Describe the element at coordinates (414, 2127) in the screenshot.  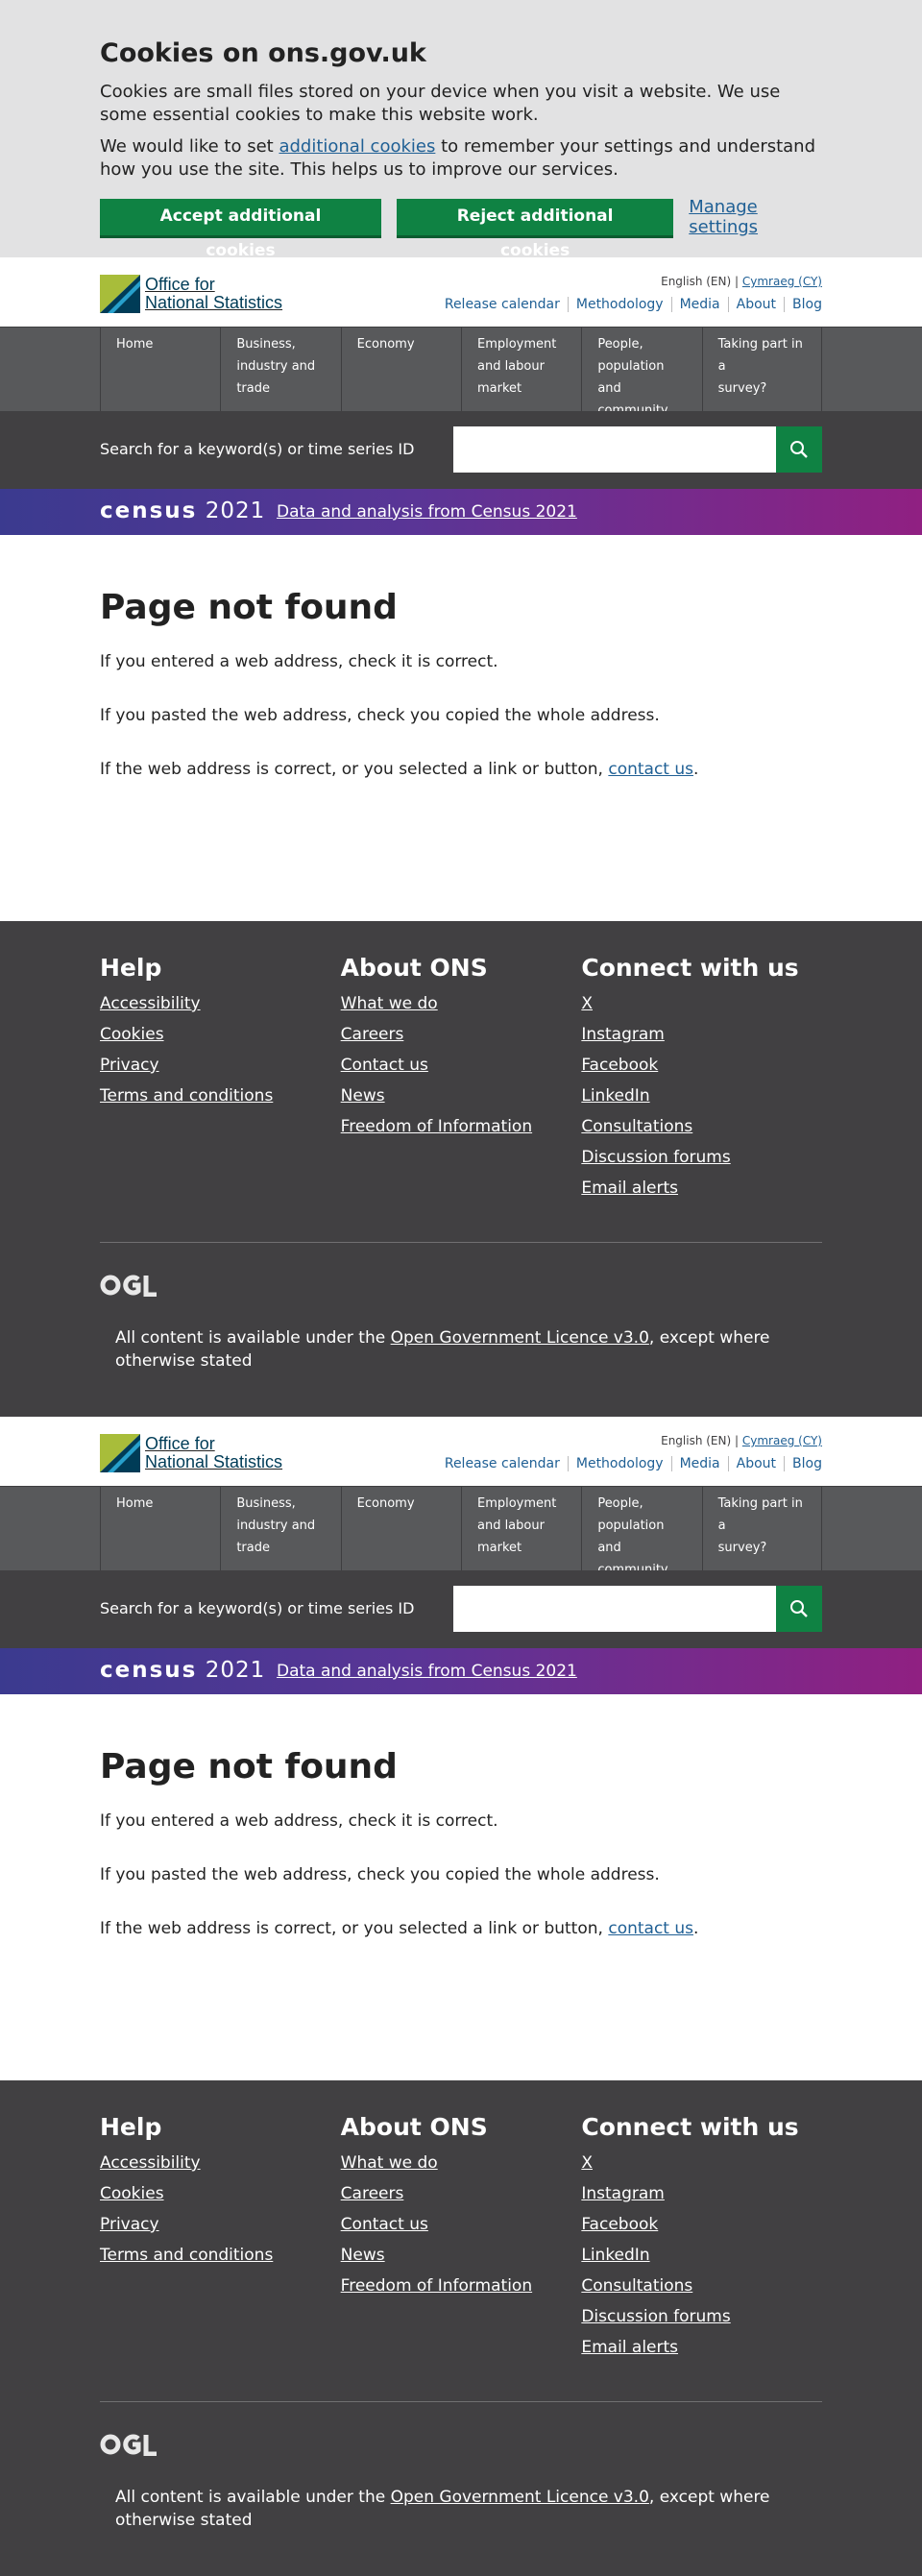
I see `footer-heading-about: About ONS` at that location.